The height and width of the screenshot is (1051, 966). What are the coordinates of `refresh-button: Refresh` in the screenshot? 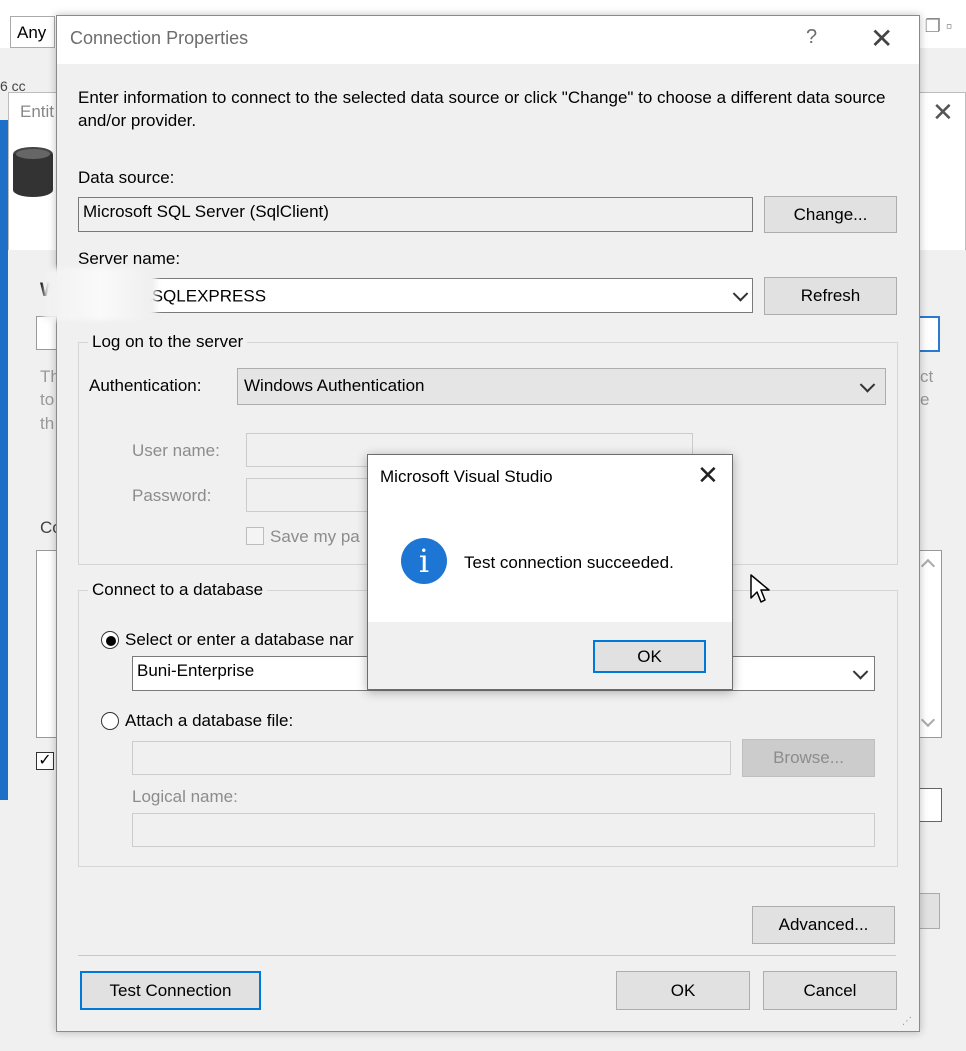 It's located at (830, 296).